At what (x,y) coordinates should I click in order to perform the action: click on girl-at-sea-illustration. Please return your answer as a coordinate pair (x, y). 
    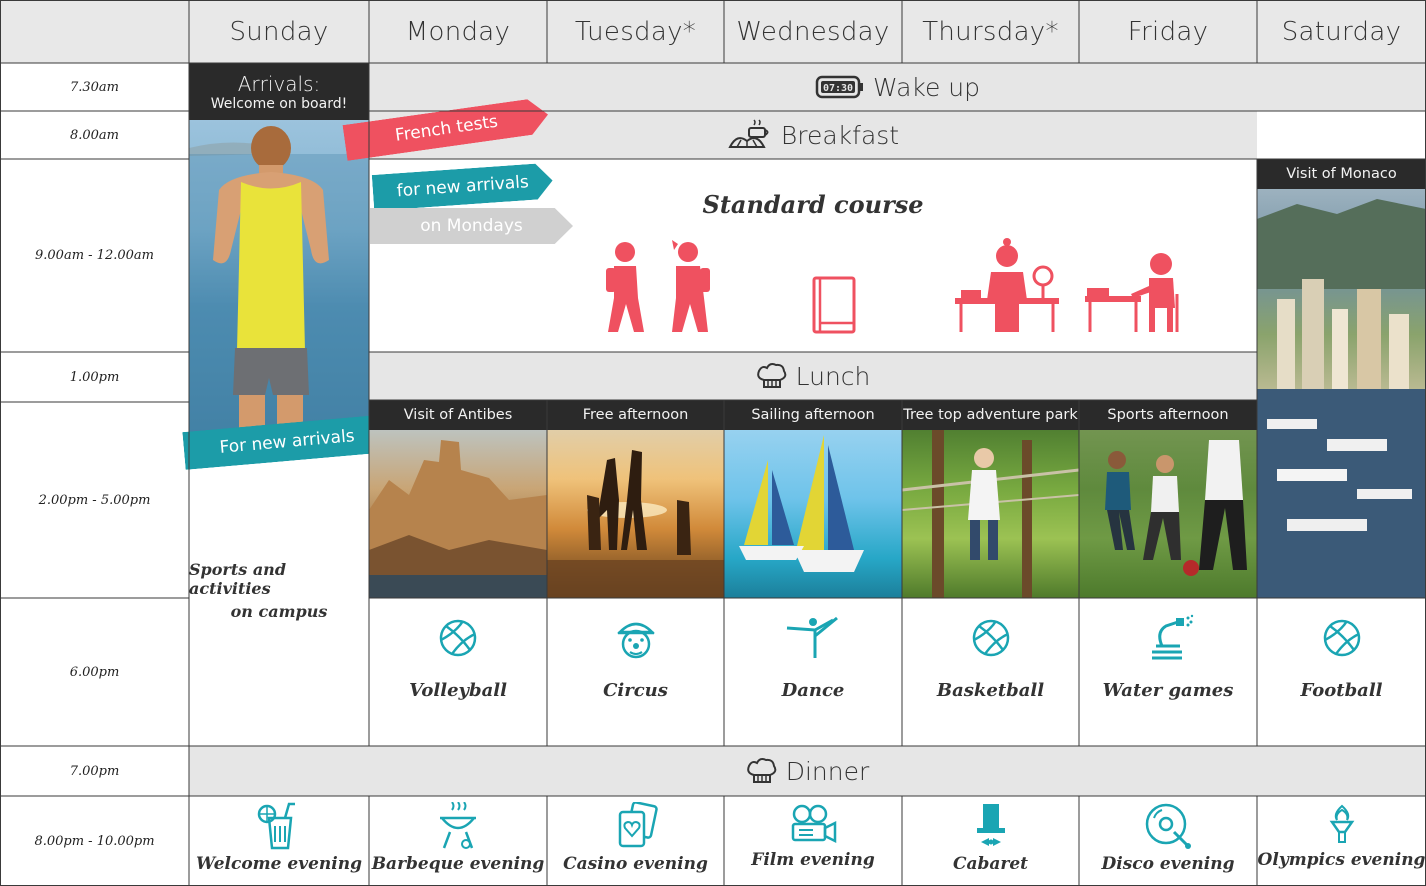
    Looking at the image, I should click on (279, 279).